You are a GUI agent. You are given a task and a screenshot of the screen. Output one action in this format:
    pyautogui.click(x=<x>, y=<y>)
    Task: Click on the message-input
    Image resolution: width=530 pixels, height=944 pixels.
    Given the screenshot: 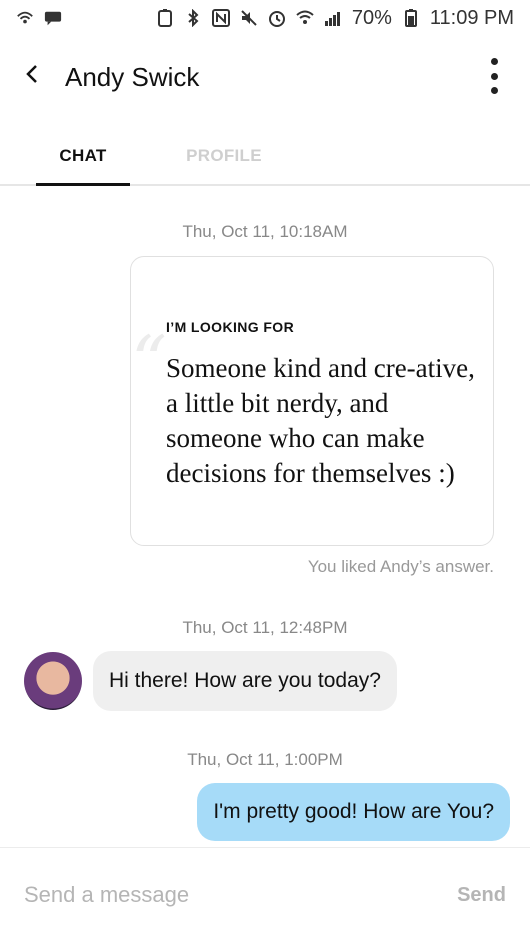 What is the action you would take?
    pyautogui.click(x=224, y=895)
    